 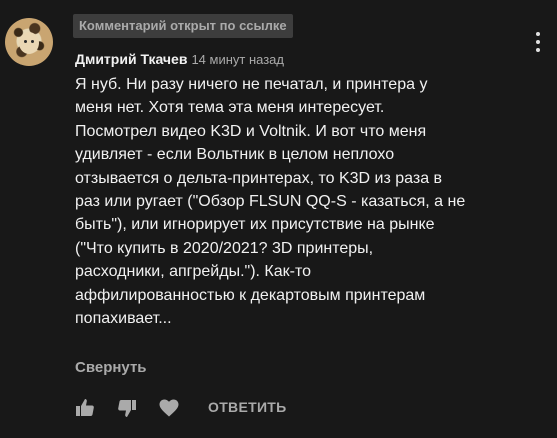 What do you see at coordinates (32, 41) in the screenshot?
I see `avatar-eye-right` at bounding box center [32, 41].